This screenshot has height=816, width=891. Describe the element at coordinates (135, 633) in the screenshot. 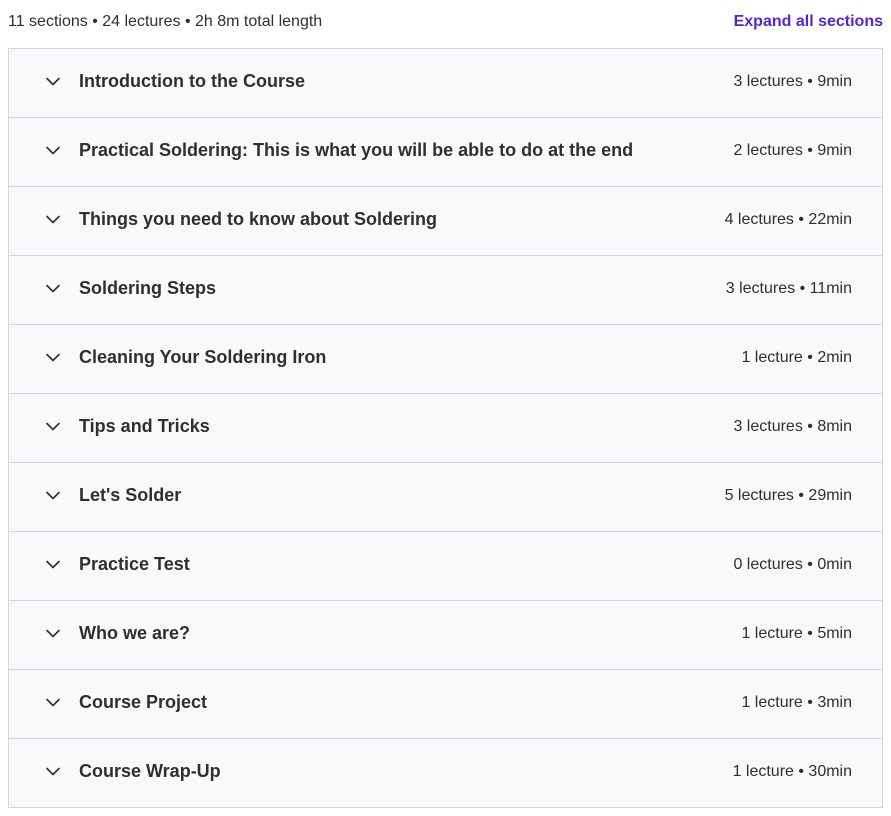

I see `section-title: Who we are?` at that location.